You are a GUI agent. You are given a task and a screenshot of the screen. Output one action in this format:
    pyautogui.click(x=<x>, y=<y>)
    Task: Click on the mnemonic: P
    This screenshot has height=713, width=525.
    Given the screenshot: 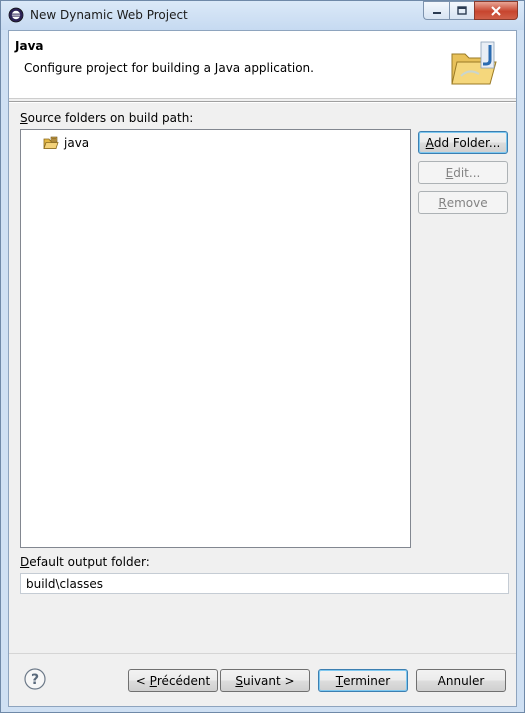 What is the action you would take?
    pyautogui.click(x=153, y=680)
    